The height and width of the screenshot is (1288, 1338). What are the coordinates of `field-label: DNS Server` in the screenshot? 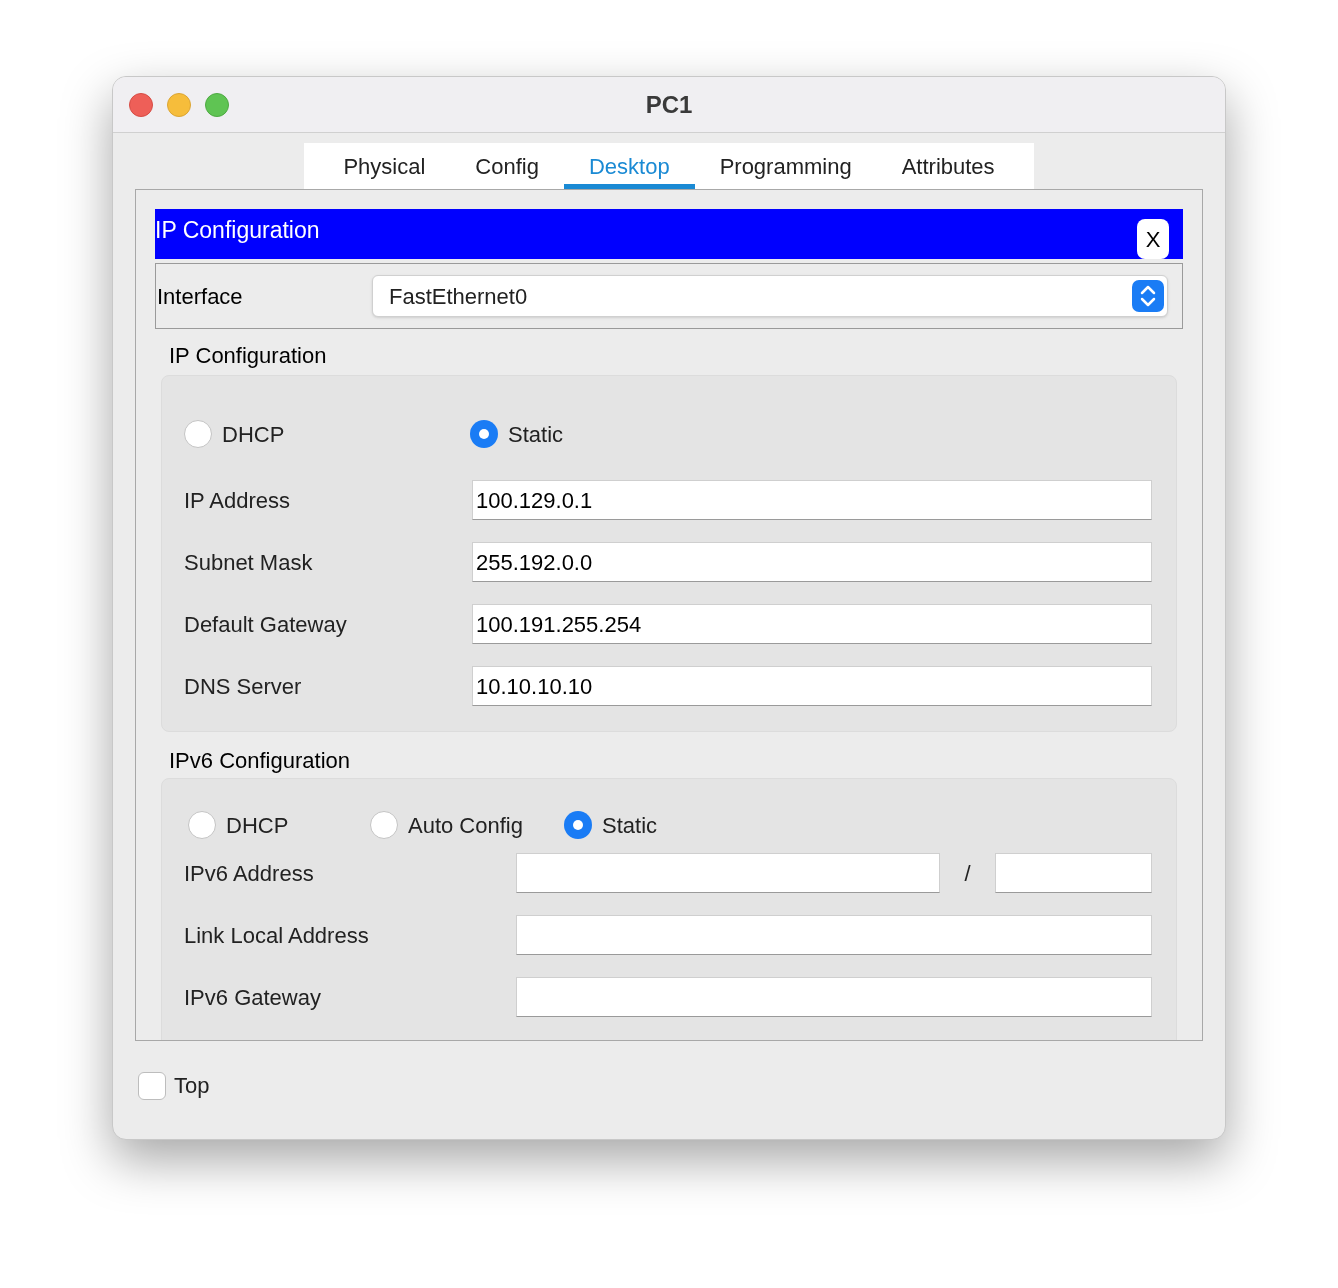 It's located at (243, 686).